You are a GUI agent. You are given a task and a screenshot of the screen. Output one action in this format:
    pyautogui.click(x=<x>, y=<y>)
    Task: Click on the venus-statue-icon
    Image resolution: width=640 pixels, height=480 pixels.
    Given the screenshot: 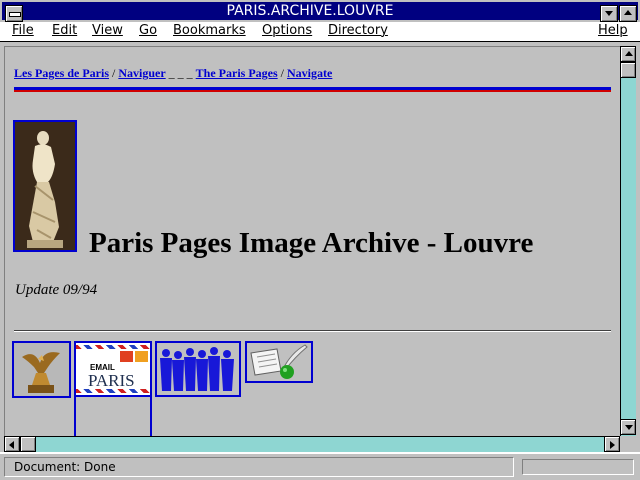 What is the action you would take?
    pyautogui.click(x=45, y=186)
    